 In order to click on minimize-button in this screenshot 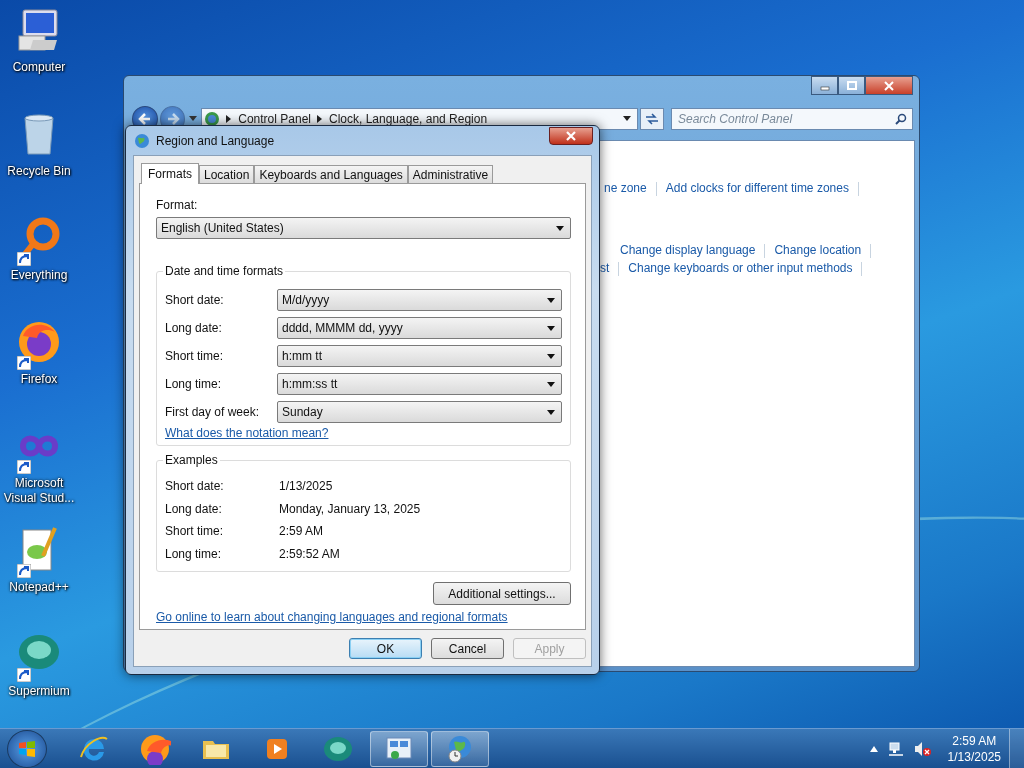, I will do `click(824, 85)`.